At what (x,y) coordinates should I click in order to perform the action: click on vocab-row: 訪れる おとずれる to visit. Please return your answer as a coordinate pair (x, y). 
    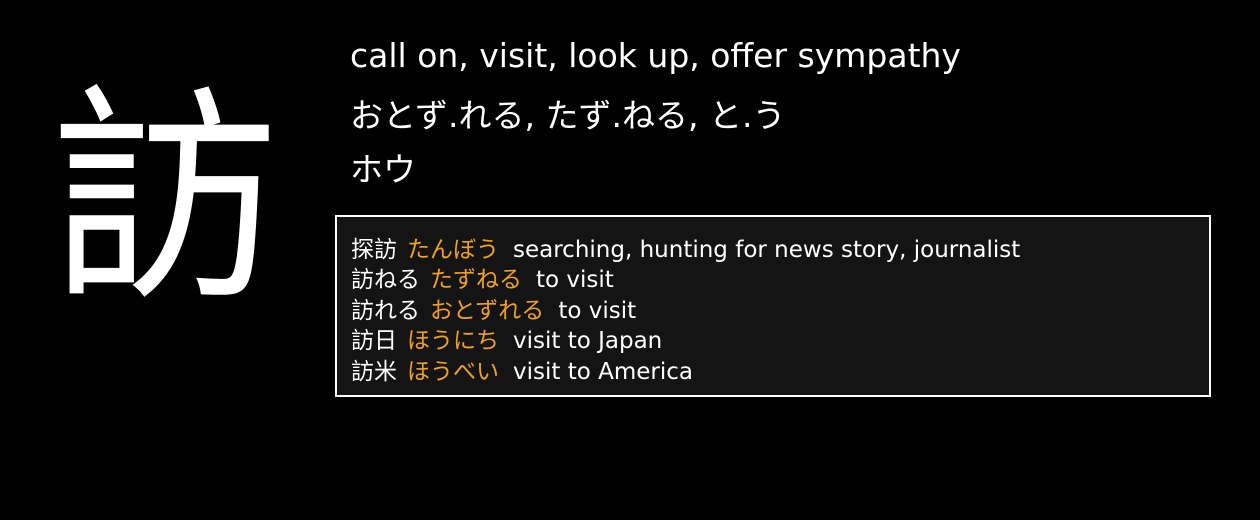
    Looking at the image, I should click on (780, 311).